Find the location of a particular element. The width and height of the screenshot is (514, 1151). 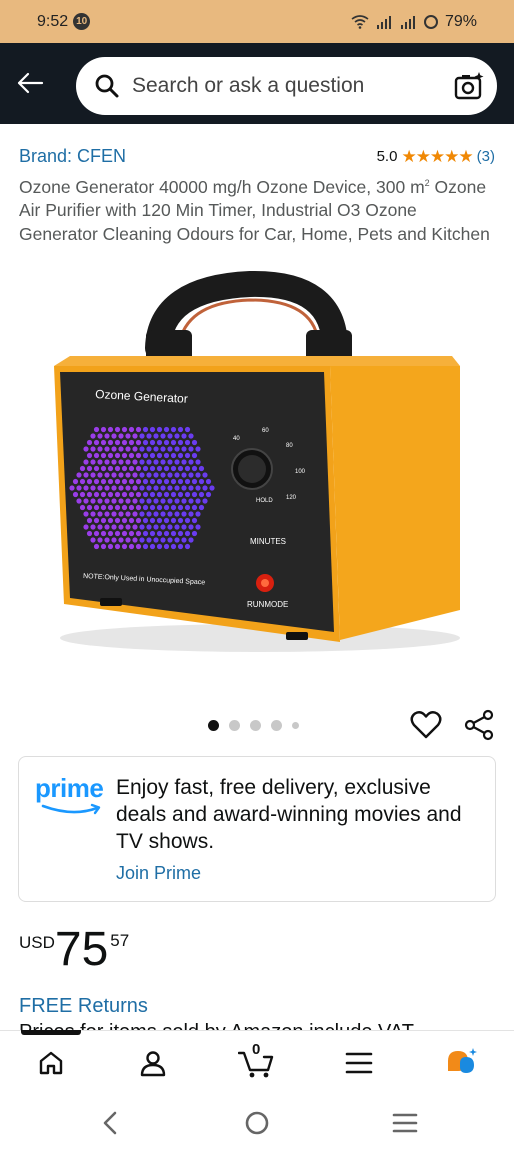

nav-account is located at coordinates (153, 1063).